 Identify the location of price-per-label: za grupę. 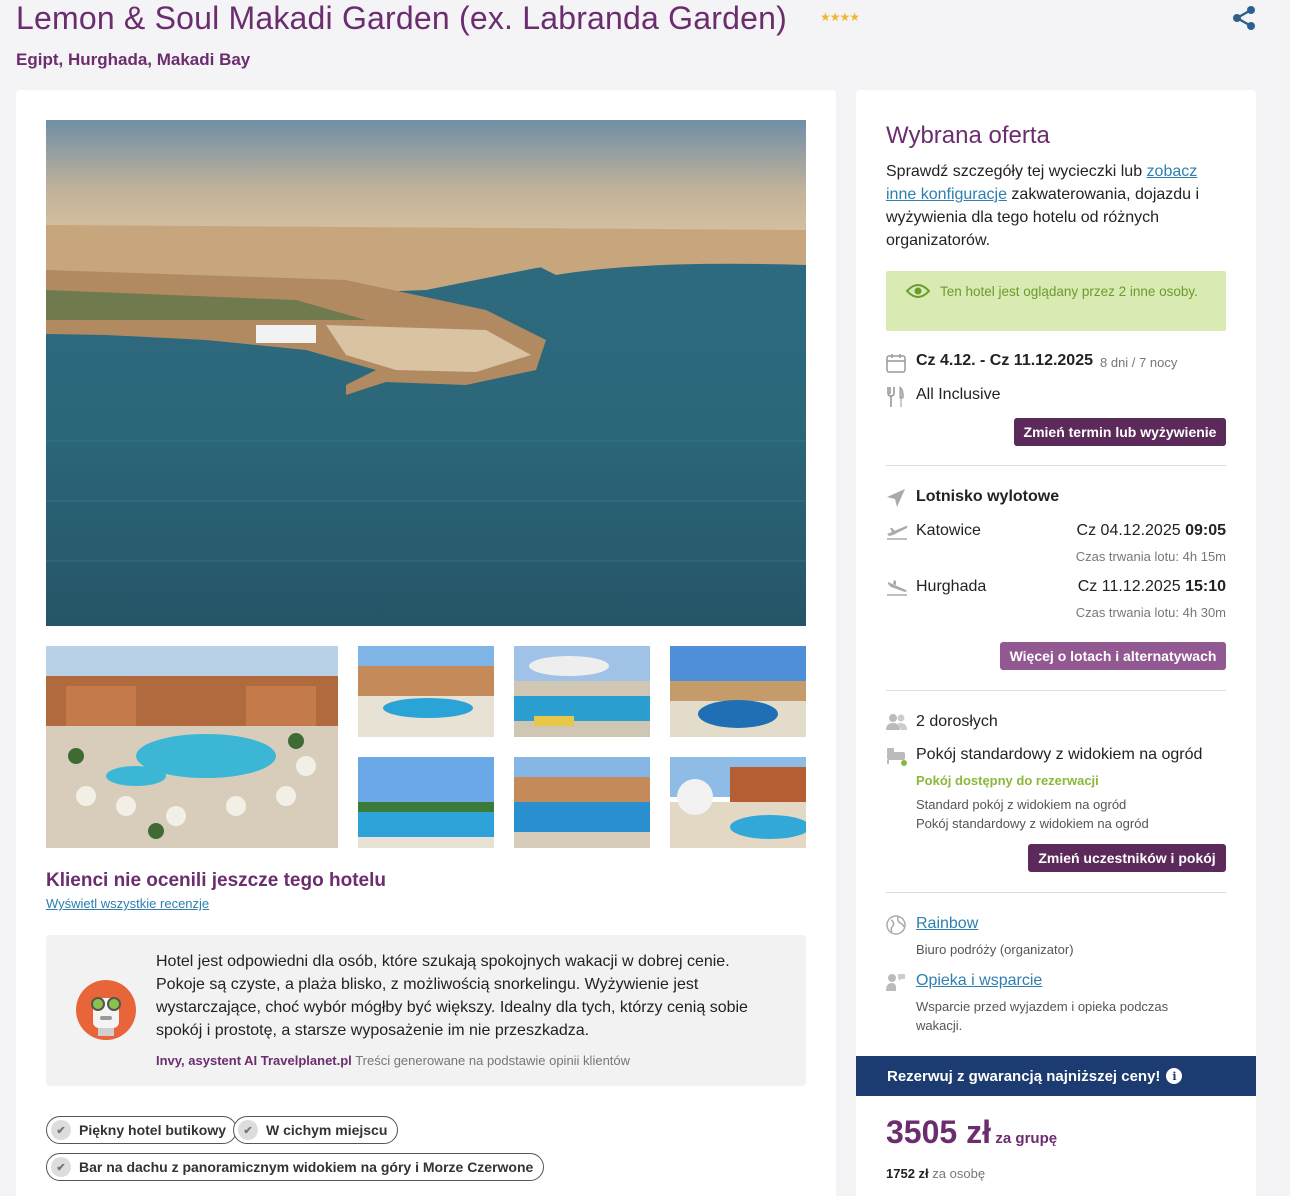
(1026, 1138).